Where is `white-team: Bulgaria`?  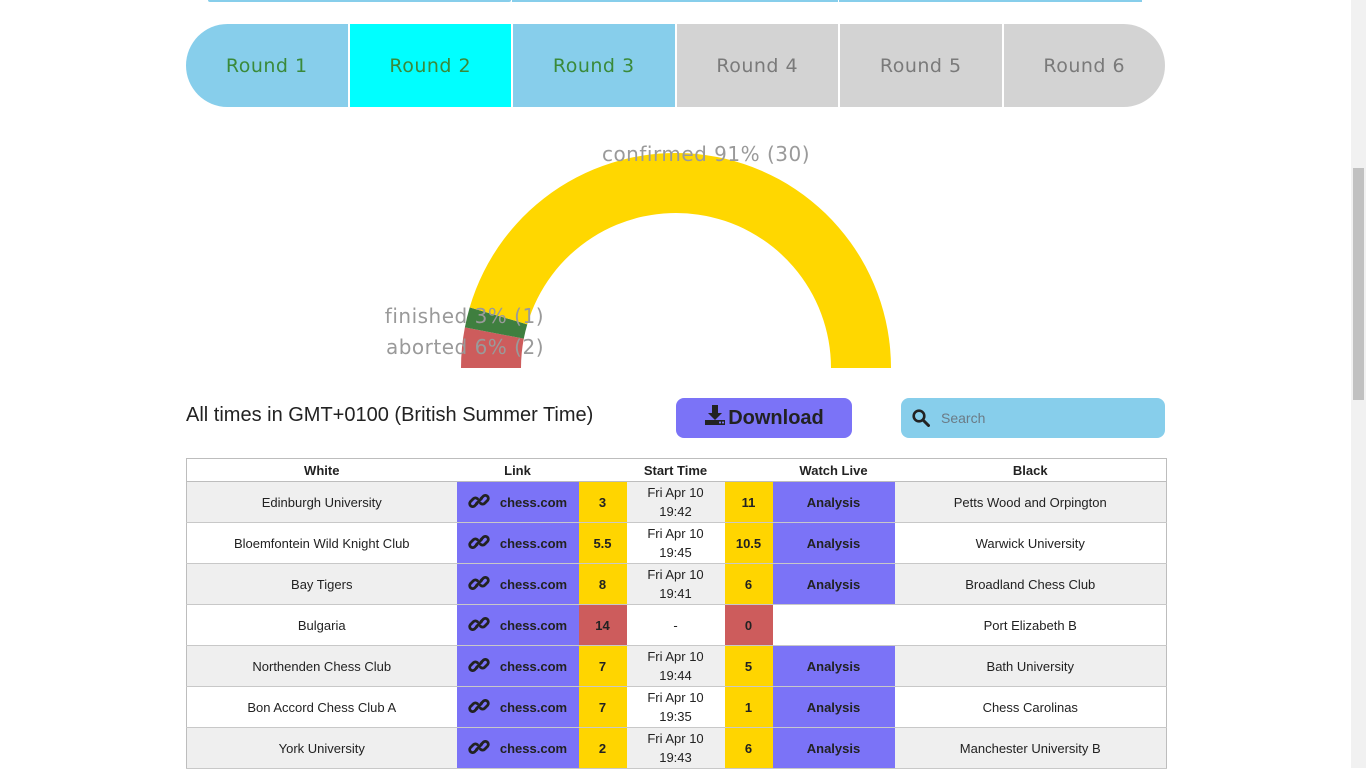
white-team: Bulgaria is located at coordinates (321, 625).